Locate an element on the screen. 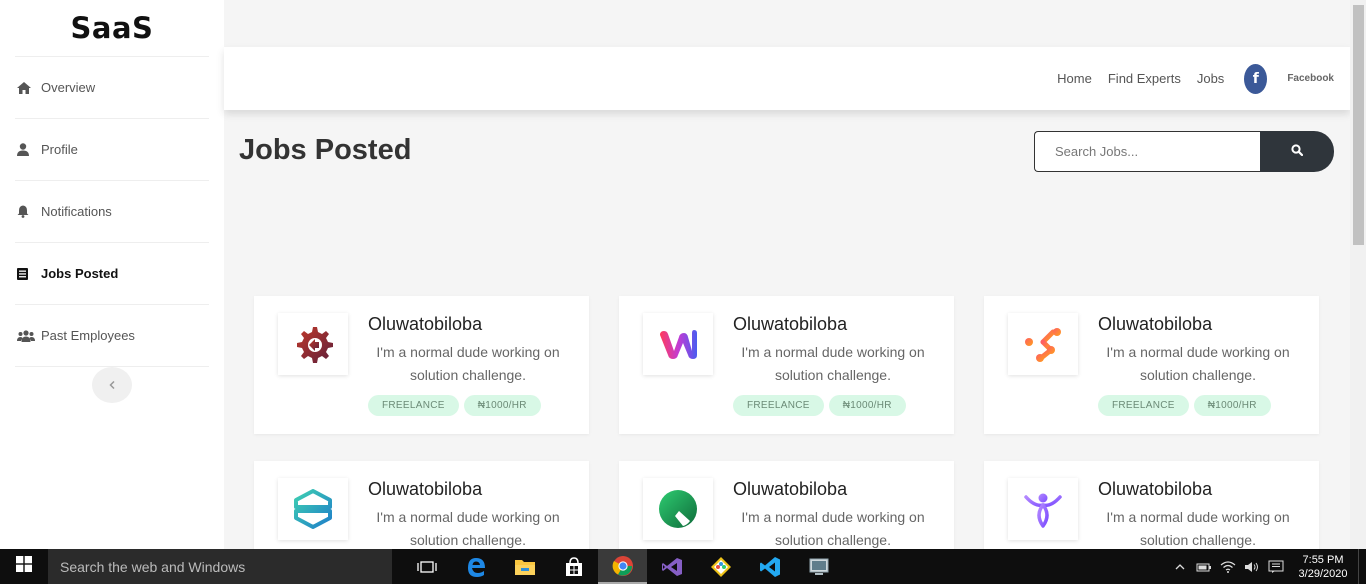 The width and height of the screenshot is (1366, 584). search-icon is located at coordinates (1297, 152).